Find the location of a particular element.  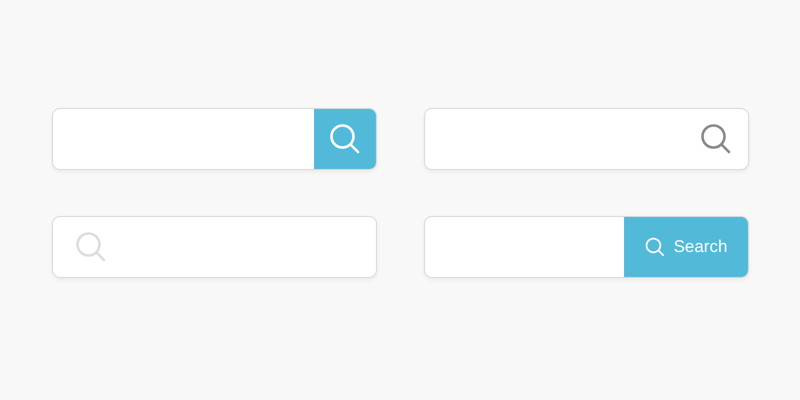

search-button is located at coordinates (345, 139).